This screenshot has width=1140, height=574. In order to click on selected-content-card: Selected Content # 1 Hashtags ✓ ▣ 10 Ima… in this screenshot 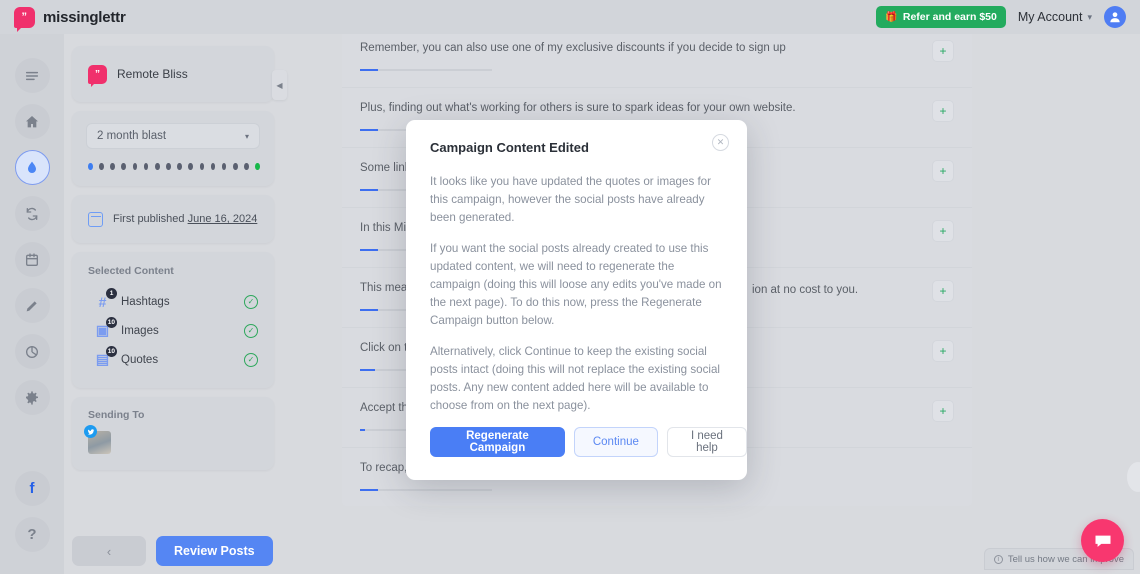, I will do `click(173, 320)`.